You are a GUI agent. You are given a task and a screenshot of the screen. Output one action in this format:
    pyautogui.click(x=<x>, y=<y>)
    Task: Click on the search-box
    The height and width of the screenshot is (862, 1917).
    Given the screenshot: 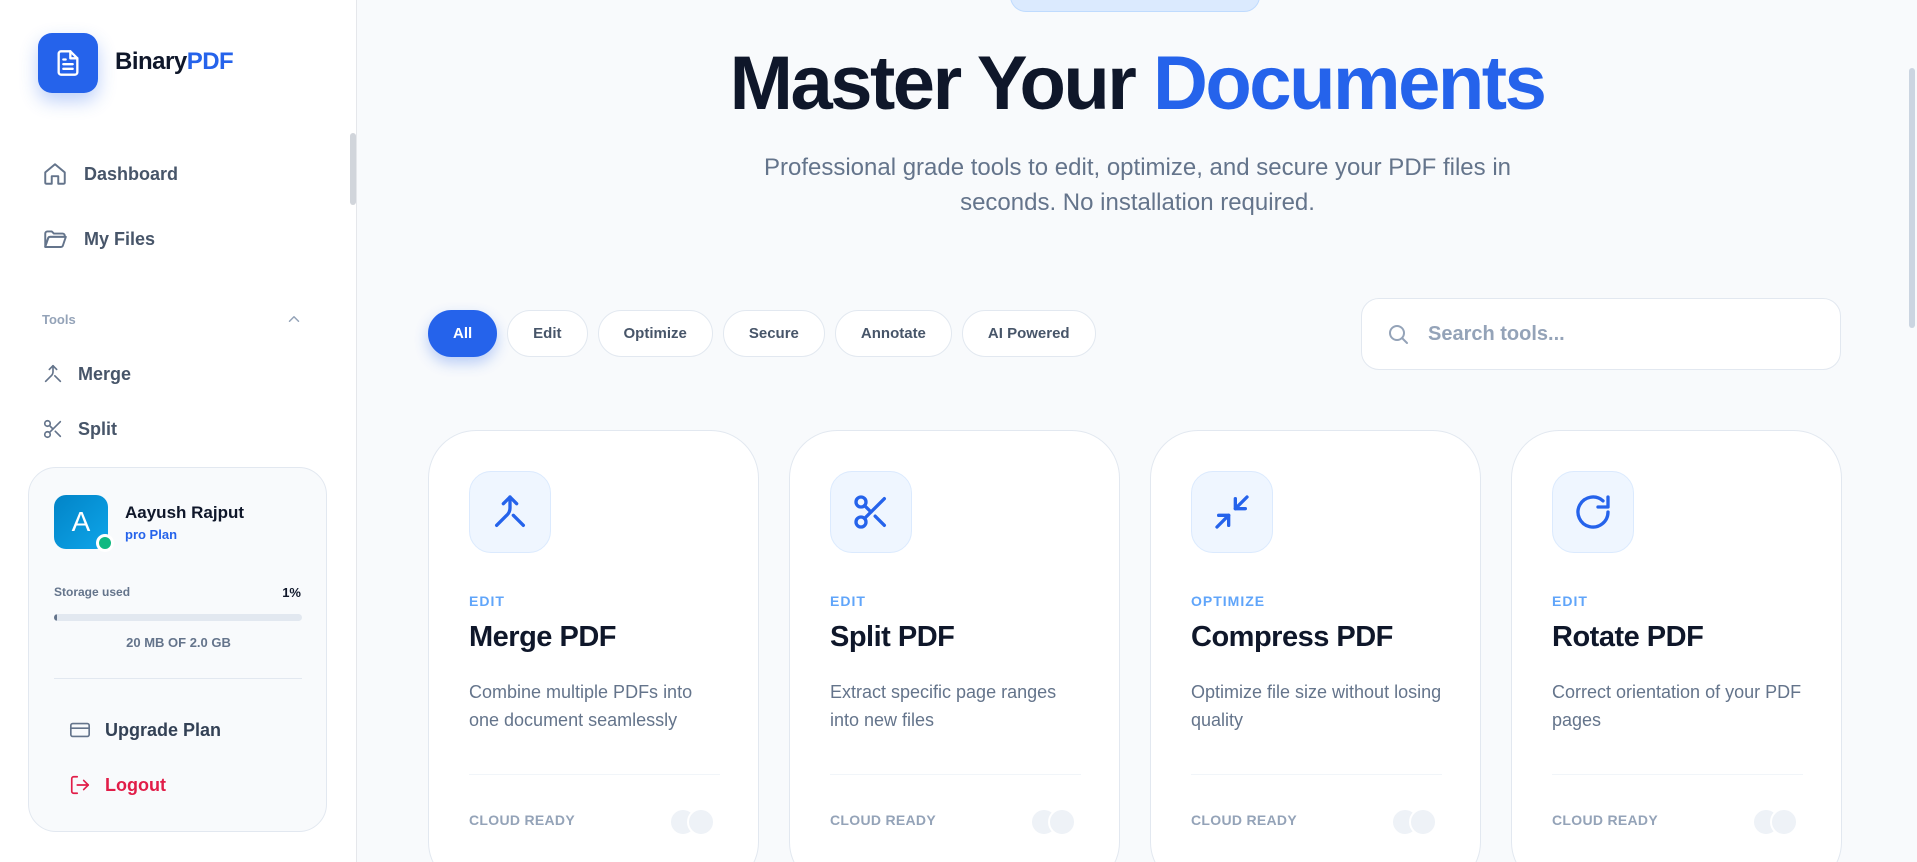 What is the action you would take?
    pyautogui.click(x=1601, y=334)
    